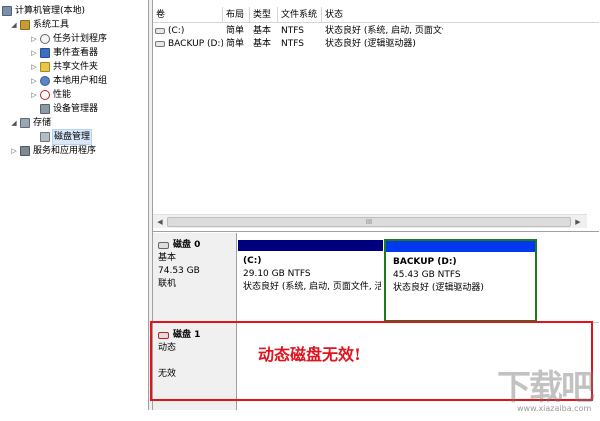  Describe the element at coordinates (310, 354) in the screenshot. I see `invalid-disk-annotation: 动态磁盘无效!` at that location.